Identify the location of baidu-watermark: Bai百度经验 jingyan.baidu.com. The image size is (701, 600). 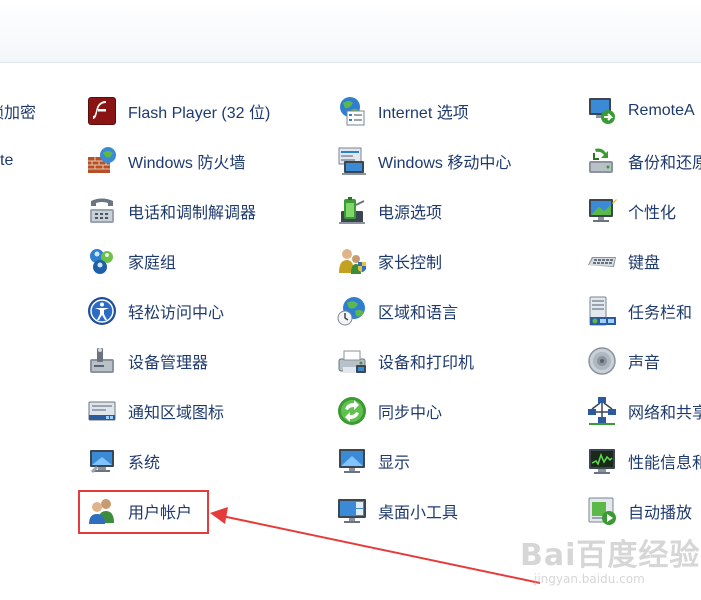
(610, 558).